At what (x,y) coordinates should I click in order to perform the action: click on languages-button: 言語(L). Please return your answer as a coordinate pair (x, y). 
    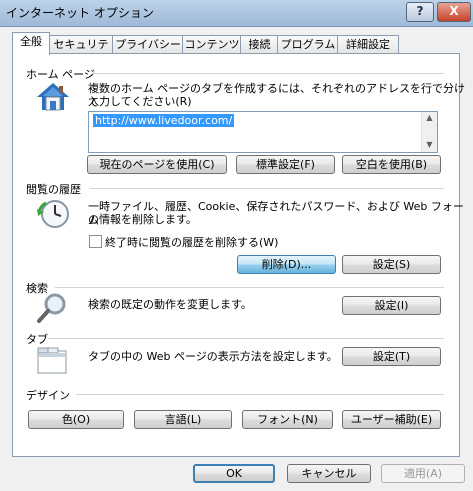
    Looking at the image, I should click on (183, 419).